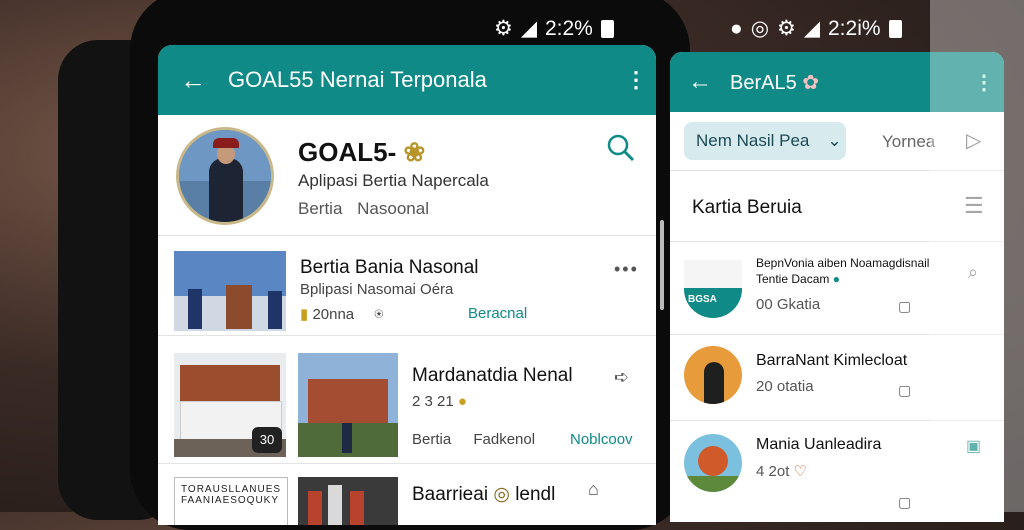 The height and width of the screenshot is (530, 1024). I want to click on app-bar: ← GOAL55 Nernai Terponala ⋮, so click(407, 80).